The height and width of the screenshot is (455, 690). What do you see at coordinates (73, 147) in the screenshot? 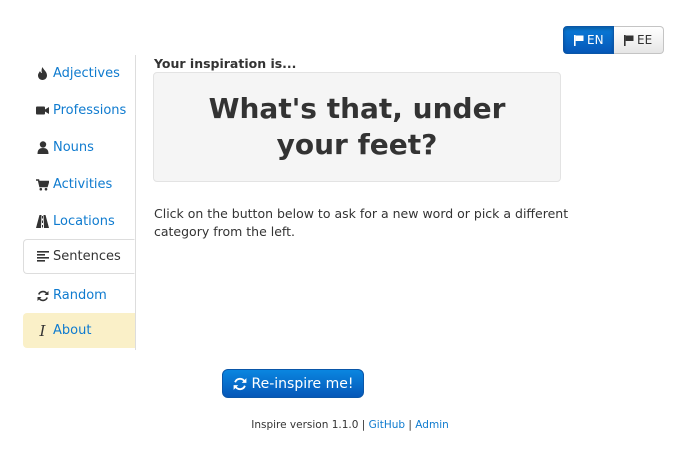
I see `sidebar-item-label: Nouns` at bounding box center [73, 147].